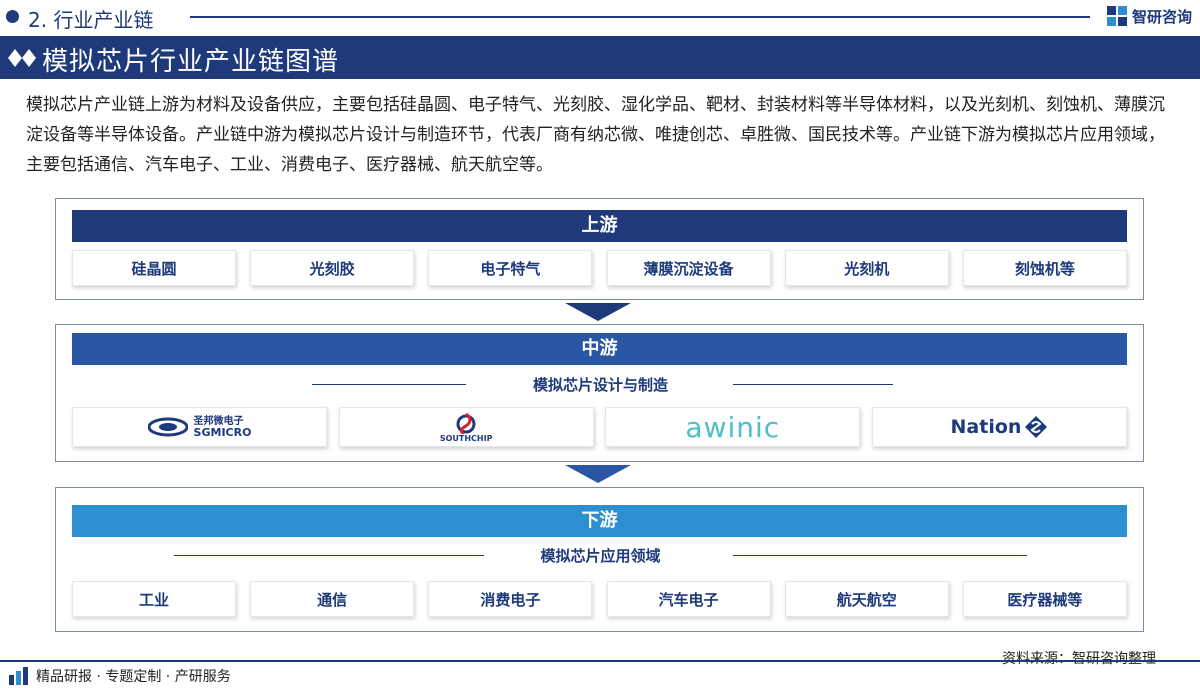 The height and width of the screenshot is (688, 1200). What do you see at coordinates (599, 249) in the screenshot?
I see `upstream-panel: 上游 硅晶圆 光刻胶 电子特气 薄膜沉淀设备 光刻机 刻蚀机等` at bounding box center [599, 249].